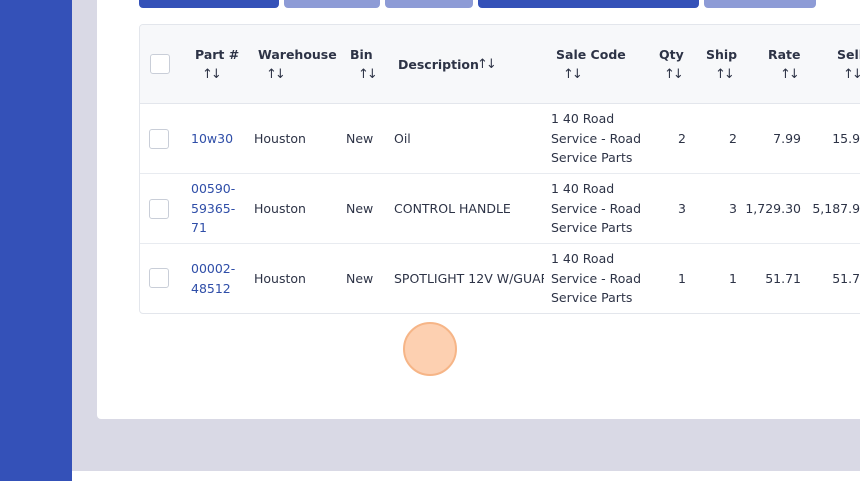 The image size is (860, 481). Describe the element at coordinates (297, 54) in the screenshot. I see `column-header-warehouse: Warehouse` at that location.